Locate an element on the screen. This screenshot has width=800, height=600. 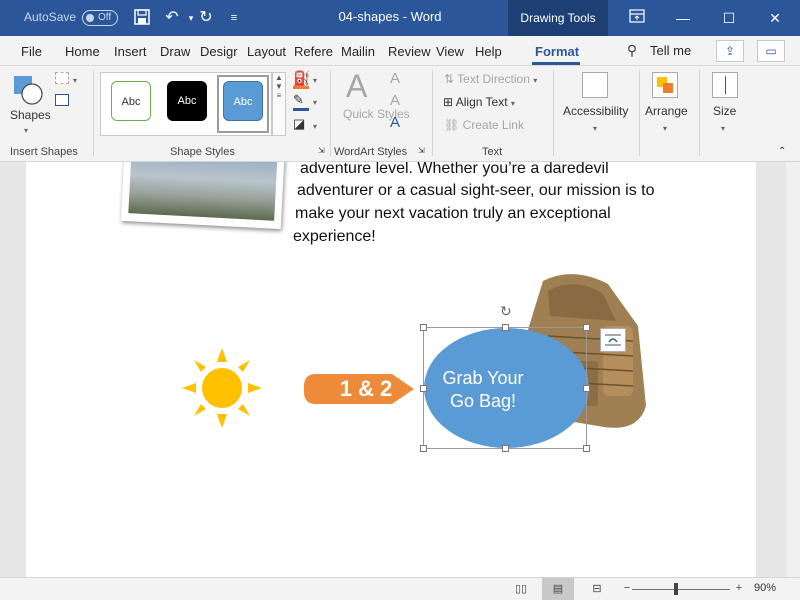
active-tab-indicator is located at coordinates (556, 63).